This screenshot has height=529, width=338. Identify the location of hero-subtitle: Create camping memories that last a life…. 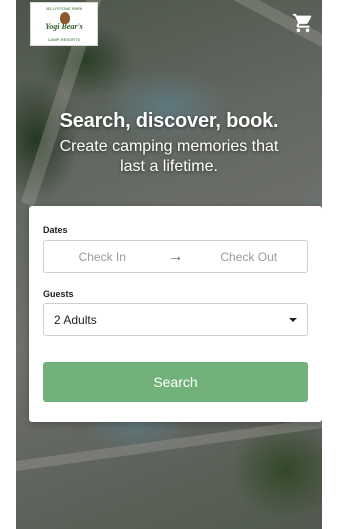
(169, 156).